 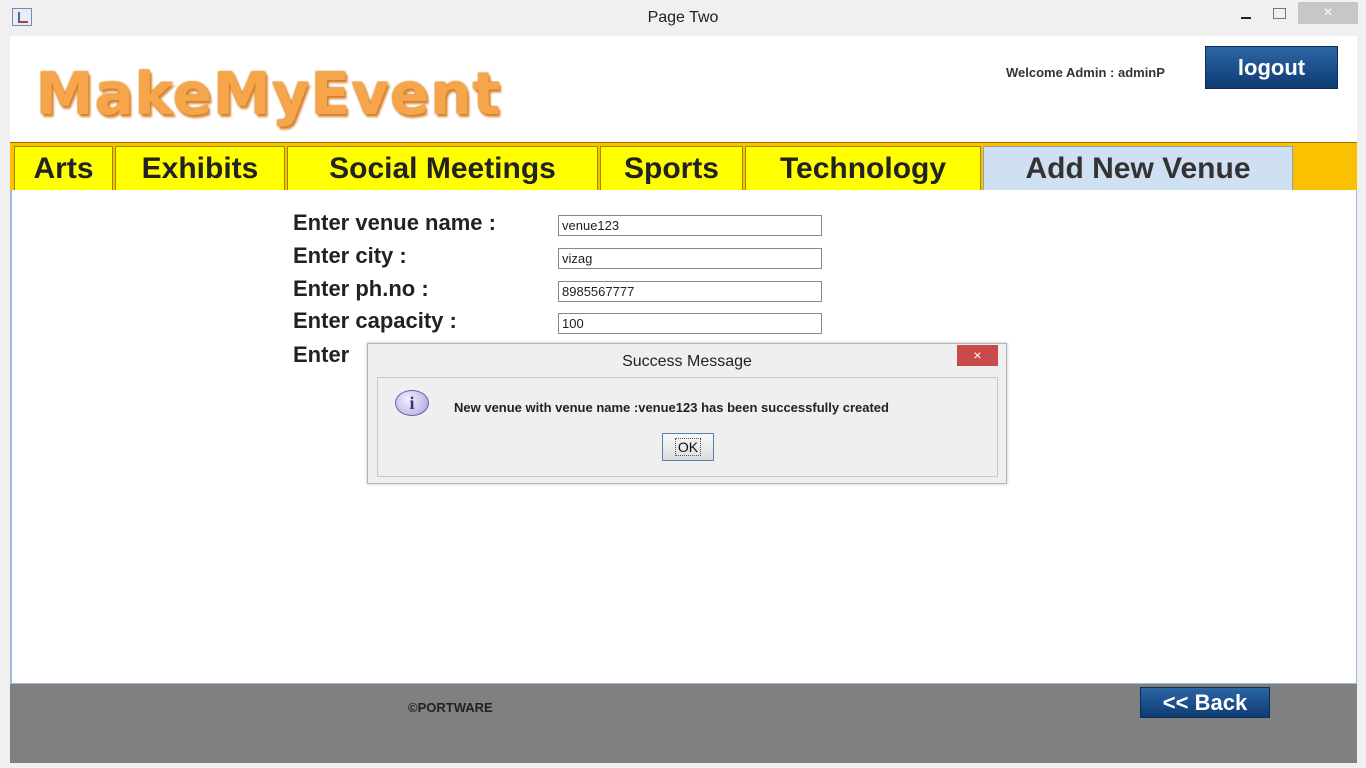 I want to click on app-footer: ©PORTWARE << Back, so click(x=683, y=723).